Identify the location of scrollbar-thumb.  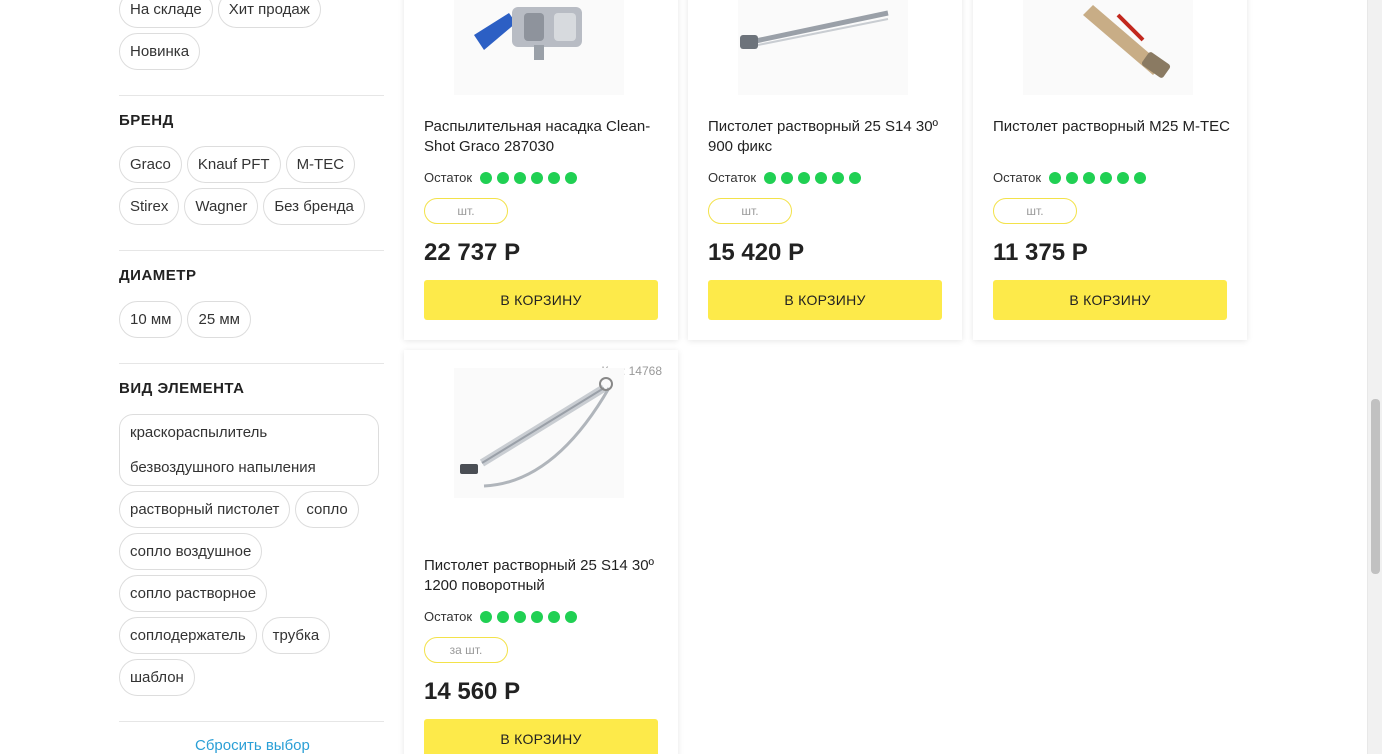
(1375, 486).